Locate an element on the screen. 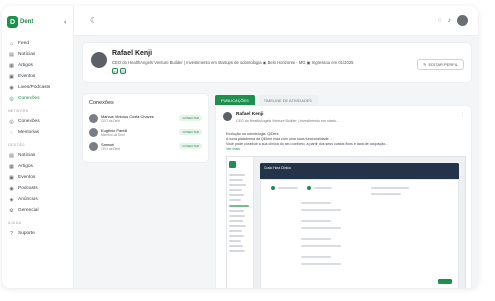 The width and height of the screenshot is (495, 301). edit-profile-button: ✎ EDITAR PERFIL is located at coordinates (440, 64).